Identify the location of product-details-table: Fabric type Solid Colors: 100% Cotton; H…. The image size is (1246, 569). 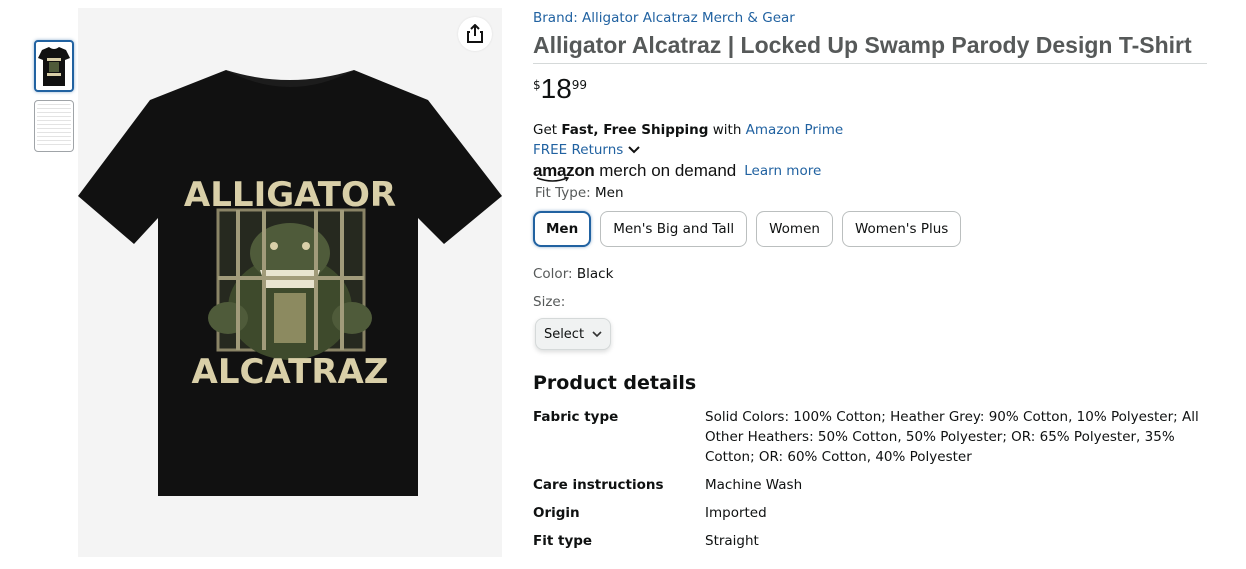
(870, 479).